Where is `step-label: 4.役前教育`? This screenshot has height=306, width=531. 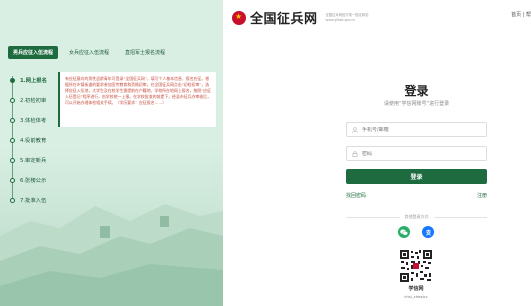
step-label: 4.役前教育 is located at coordinates (33, 141).